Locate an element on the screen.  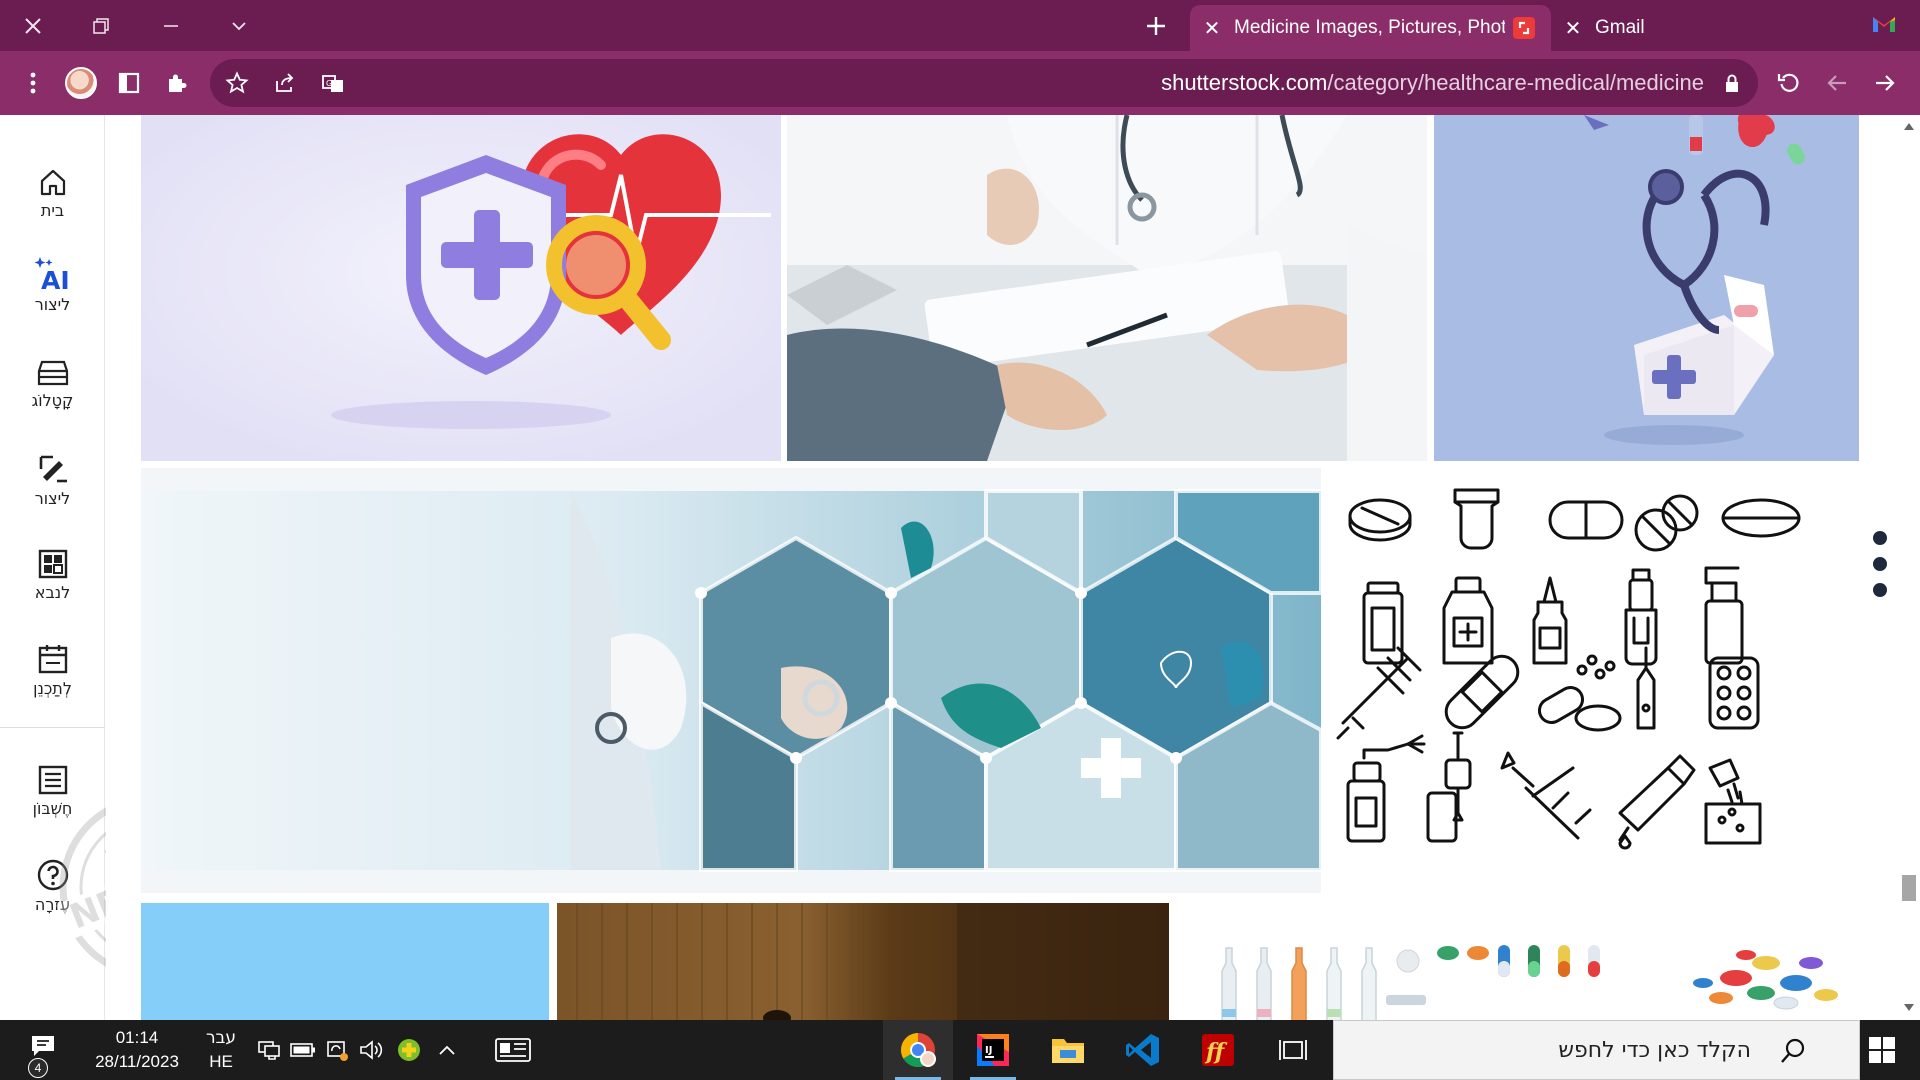
tray-network is located at coordinates (269, 1050).